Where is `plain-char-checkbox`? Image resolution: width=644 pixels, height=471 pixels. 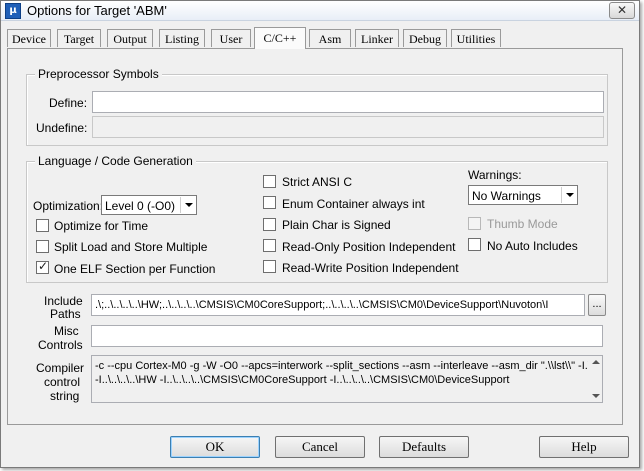
plain-char-checkbox is located at coordinates (269, 224).